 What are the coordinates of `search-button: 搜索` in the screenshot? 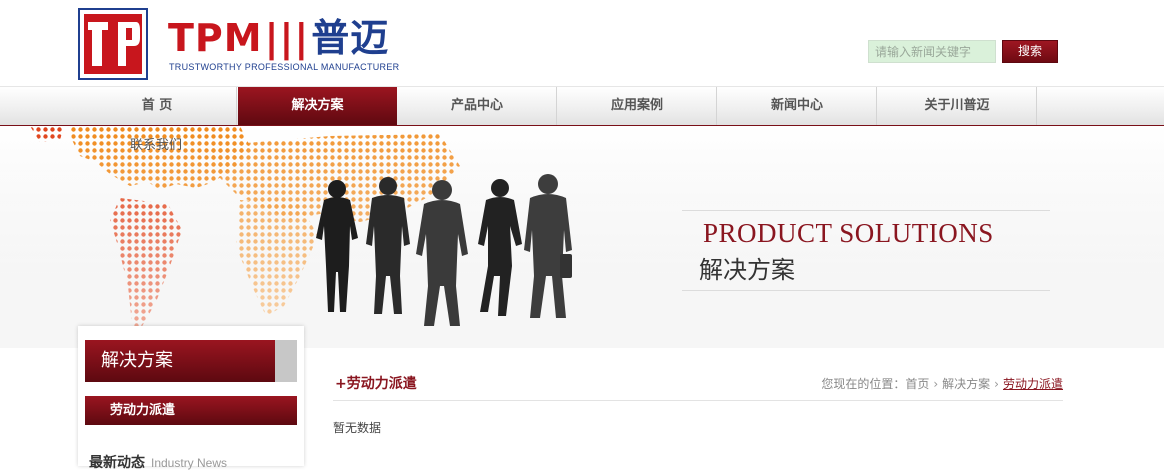 It's located at (1030, 51).